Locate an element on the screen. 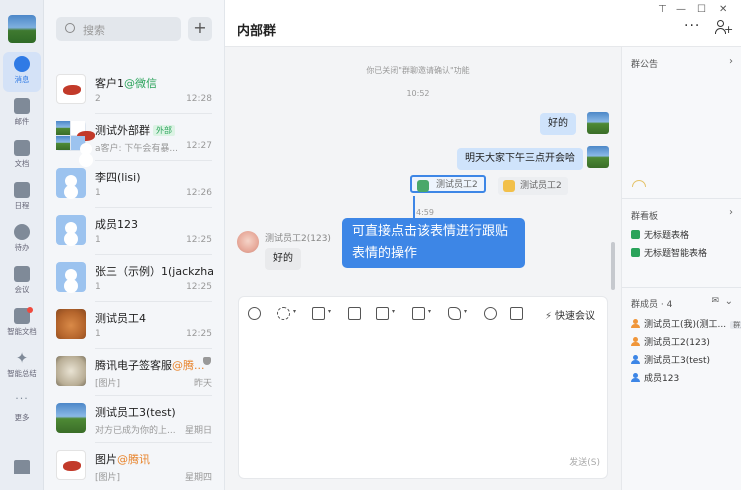 This screenshot has height=490, width=741. board-doc-item: 无标题智能表格 is located at coordinates (669, 252).